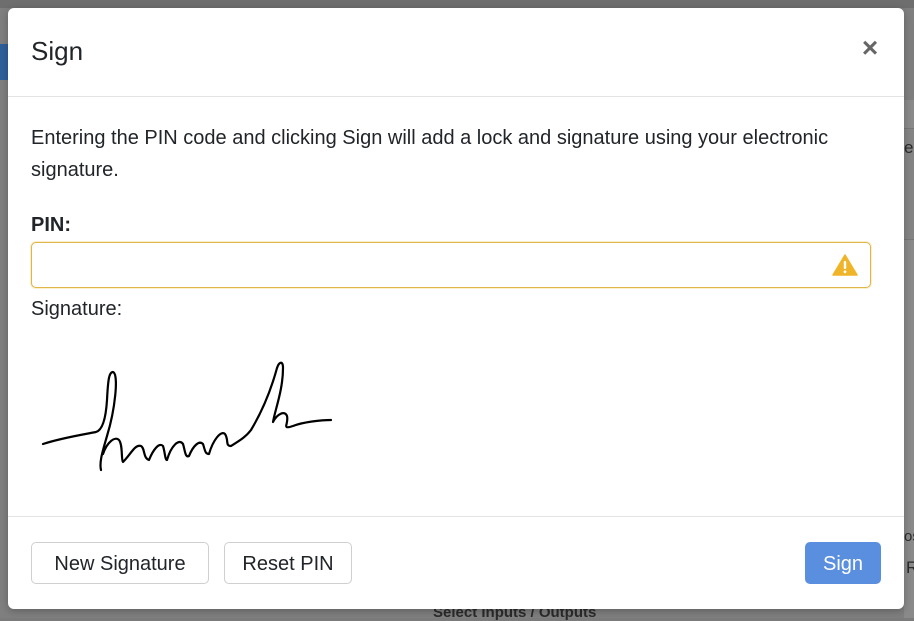  Describe the element at coordinates (910, 567) in the screenshot. I see `background-peek-text: R` at that location.